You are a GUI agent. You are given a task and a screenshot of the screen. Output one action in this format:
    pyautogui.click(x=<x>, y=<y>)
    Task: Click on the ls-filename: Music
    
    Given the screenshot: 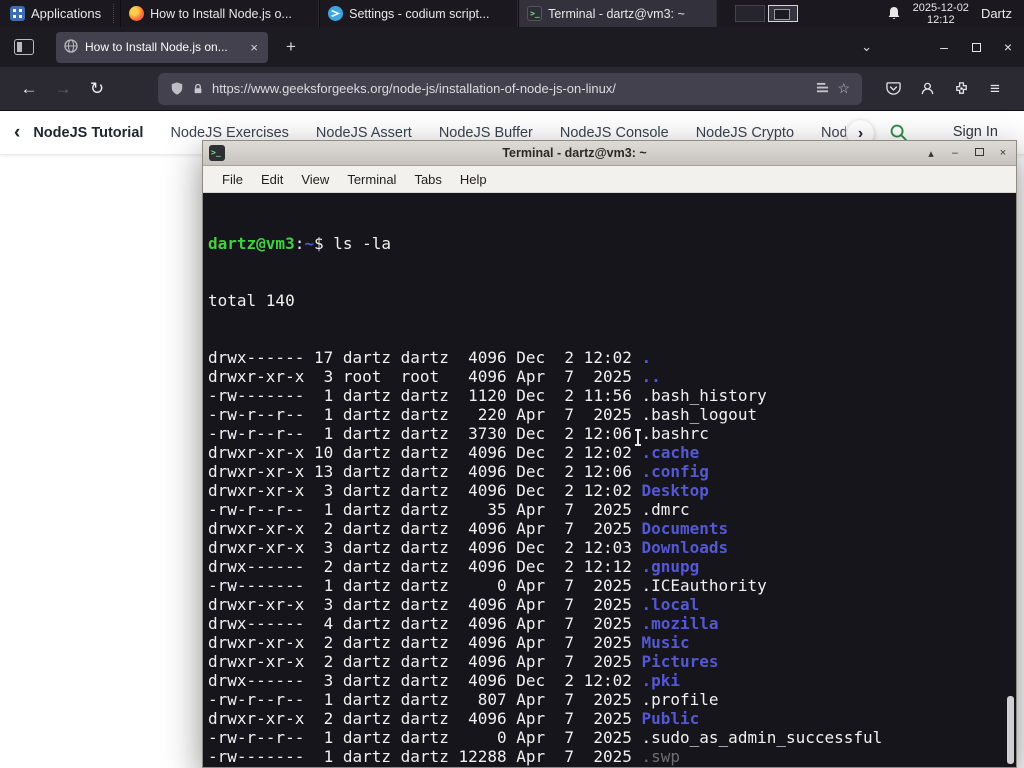 What is the action you would take?
    pyautogui.click(x=665, y=642)
    